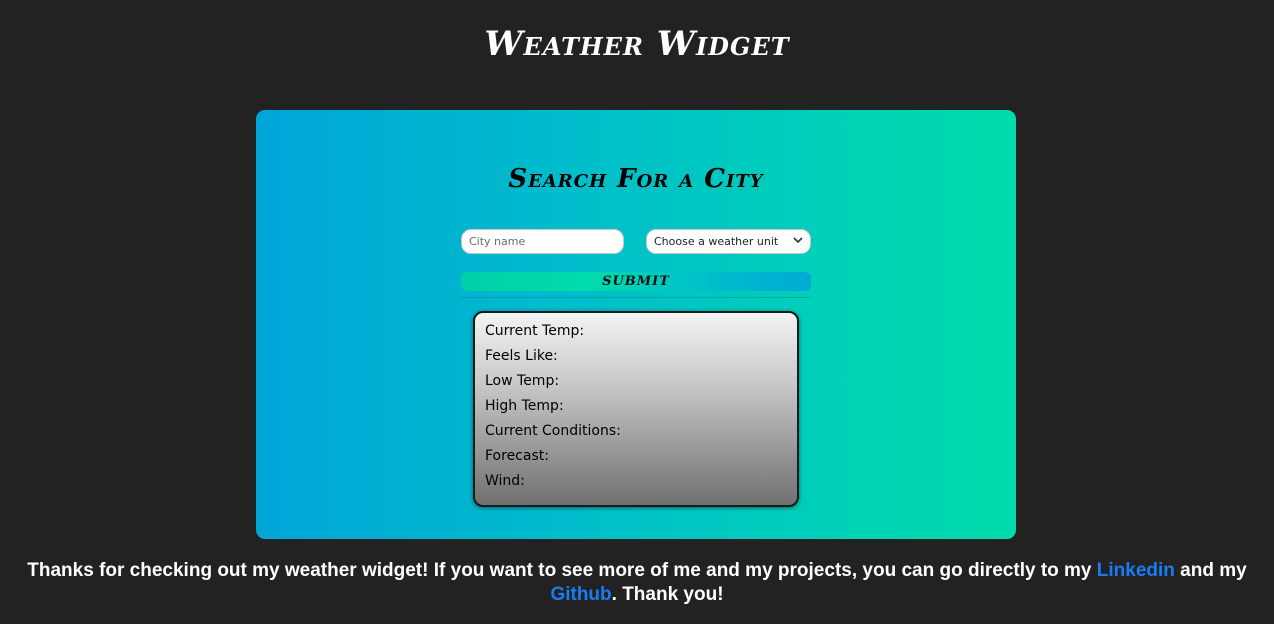 This screenshot has height=624, width=1274. Describe the element at coordinates (636, 297) in the screenshot. I see `divider` at that location.